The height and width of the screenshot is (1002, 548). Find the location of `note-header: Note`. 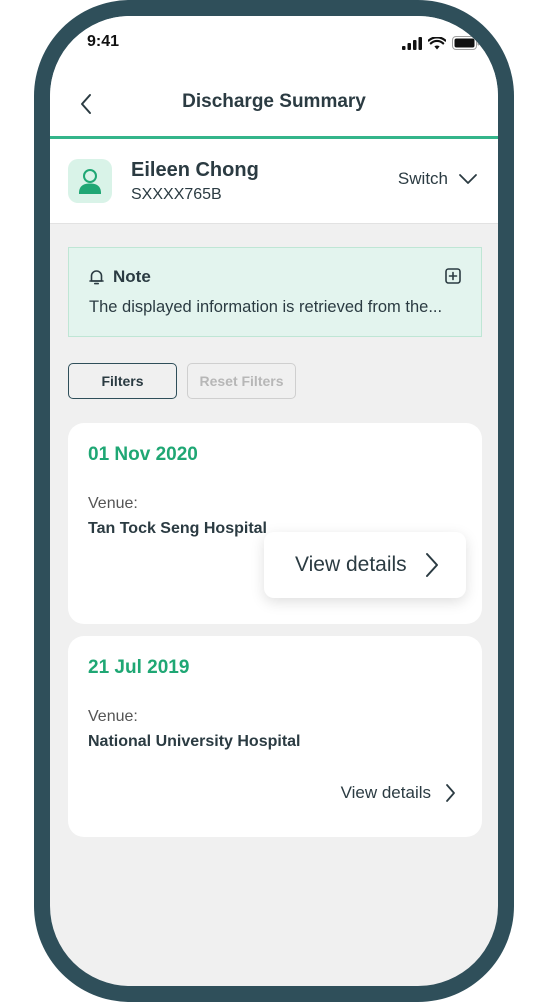

note-header: Note is located at coordinates (120, 277).